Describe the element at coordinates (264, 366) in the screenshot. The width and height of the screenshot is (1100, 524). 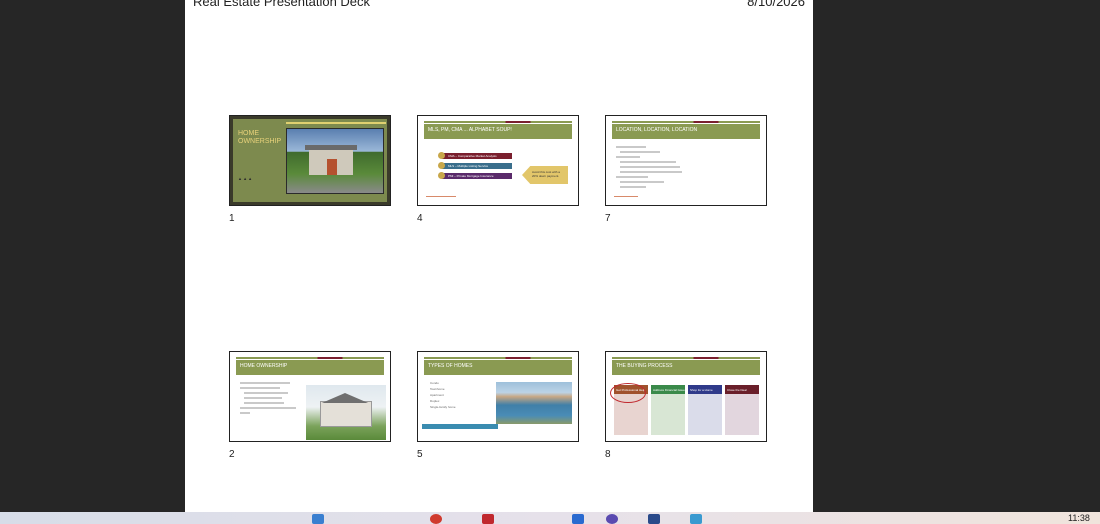
I see `slide-2-title: HOME OWNERSHIP` at that location.